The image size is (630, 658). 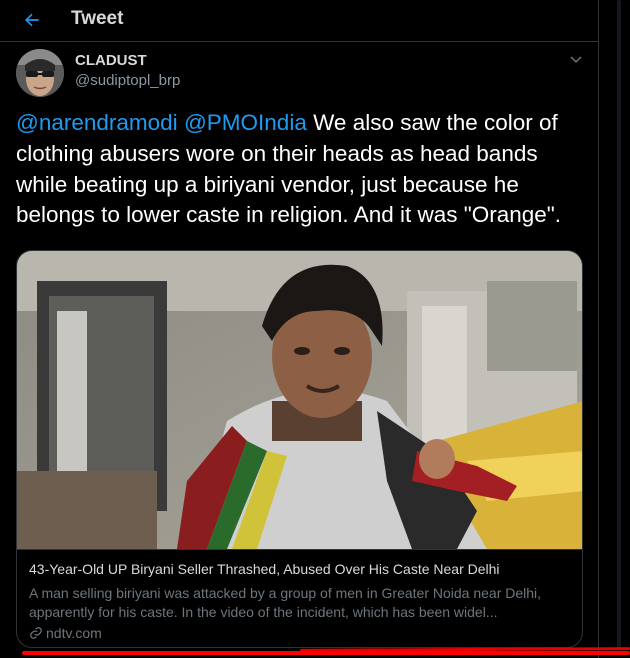 What do you see at coordinates (619, 325) in the screenshot?
I see `scrollbar-thumb` at bounding box center [619, 325].